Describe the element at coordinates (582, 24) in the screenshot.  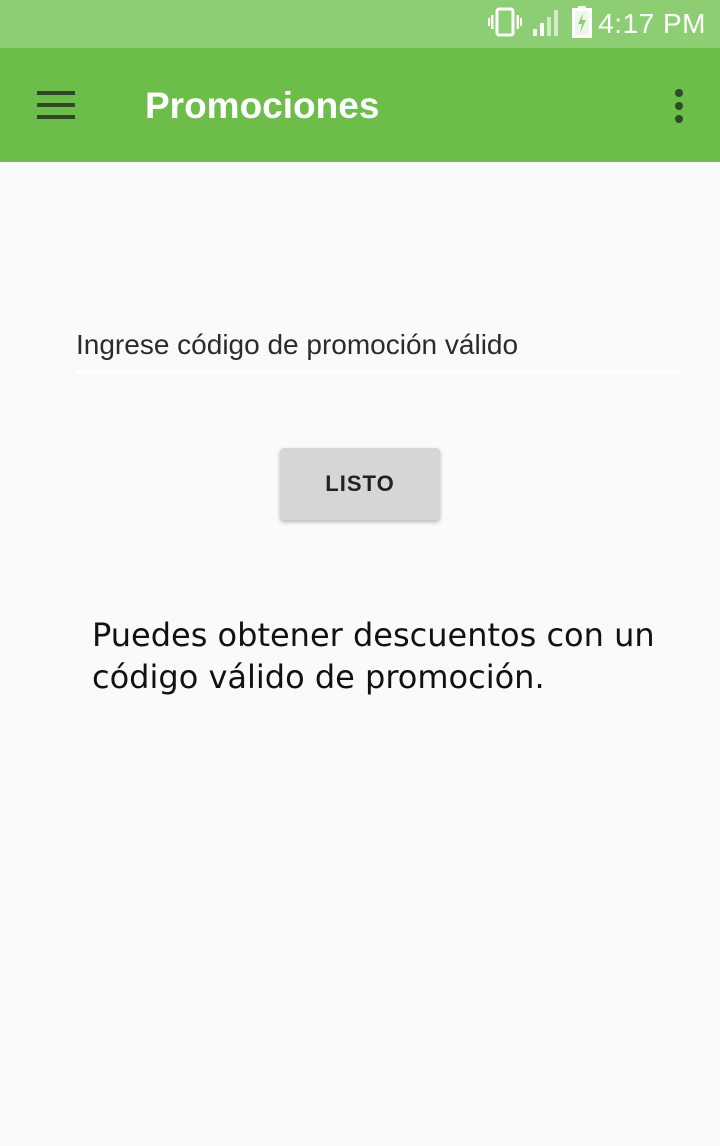
I see `battery-charging-icon` at that location.